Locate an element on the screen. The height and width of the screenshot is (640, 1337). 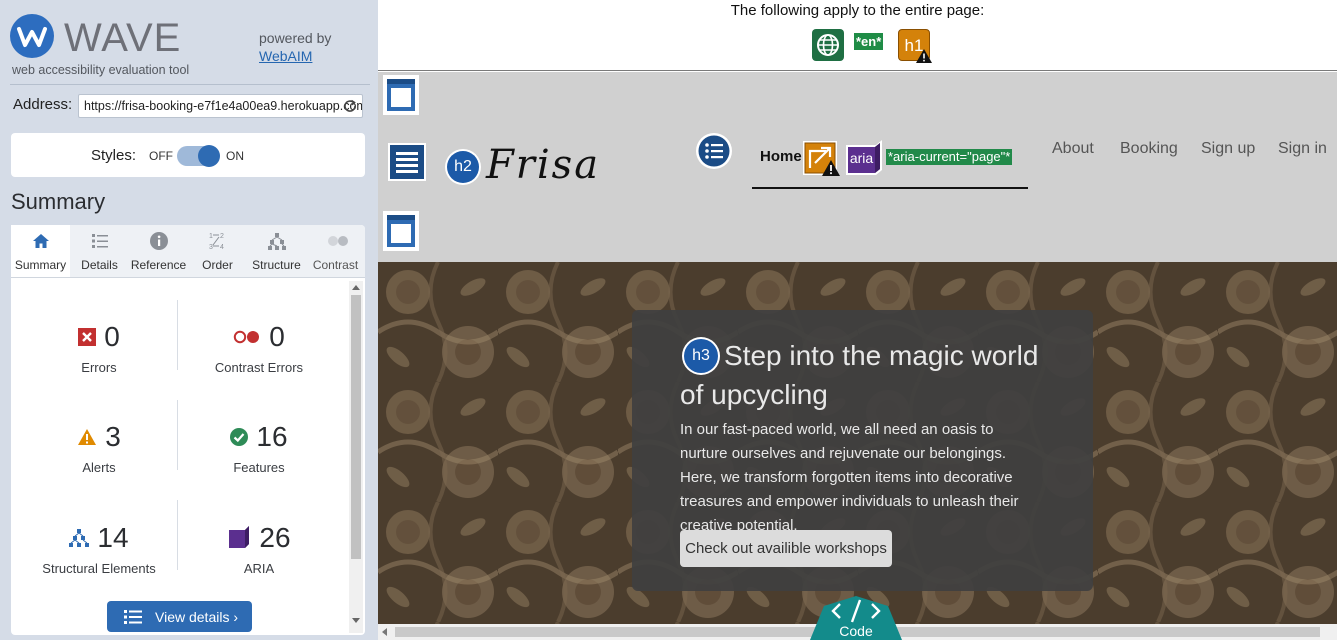
reload-icon is located at coordinates (350, 106).